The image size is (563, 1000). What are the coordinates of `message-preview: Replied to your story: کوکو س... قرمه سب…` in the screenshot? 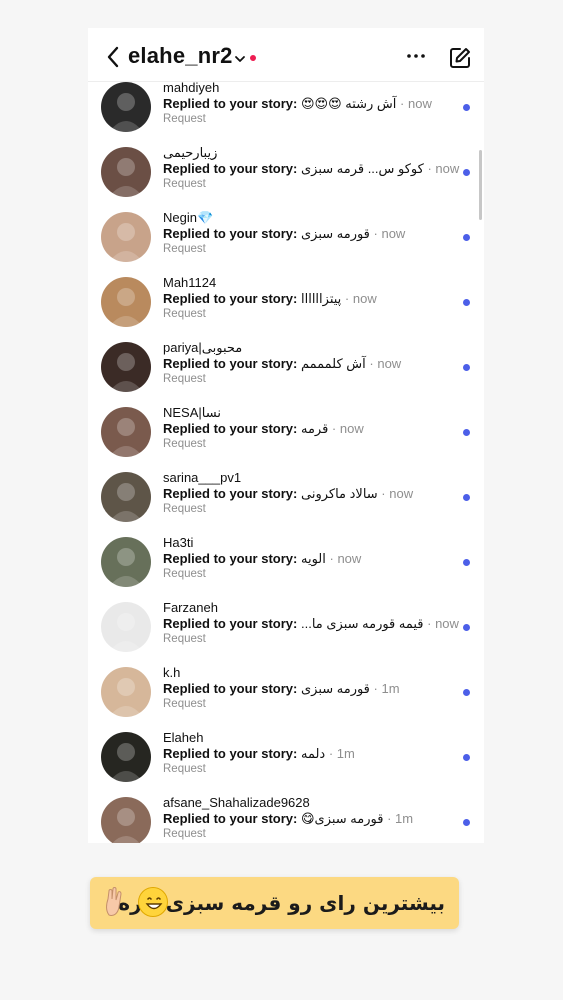 It's located at (313, 169).